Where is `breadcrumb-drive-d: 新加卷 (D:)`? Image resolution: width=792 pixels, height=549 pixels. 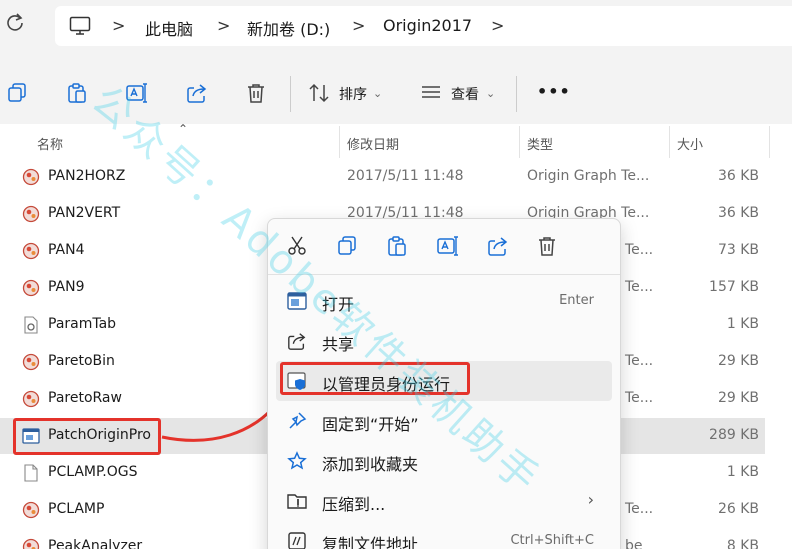 breadcrumb-drive-d: 新加卷 (D:) is located at coordinates (288, 28).